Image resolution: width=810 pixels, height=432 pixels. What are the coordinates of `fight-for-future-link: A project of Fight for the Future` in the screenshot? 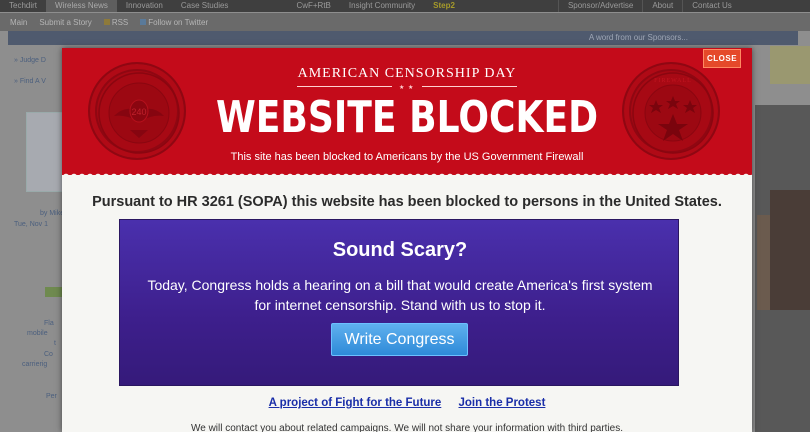 It's located at (355, 403).